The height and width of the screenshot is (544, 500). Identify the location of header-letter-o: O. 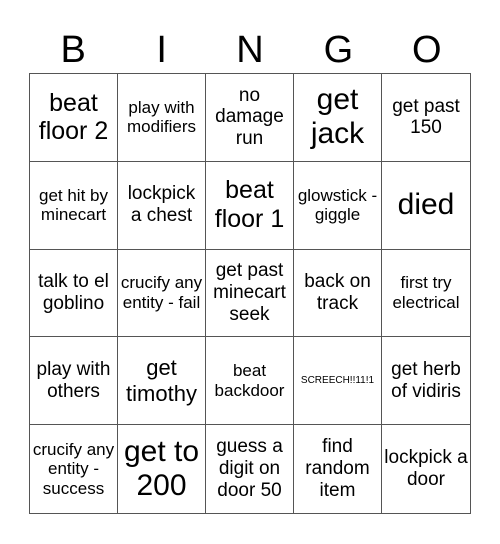
(427, 50).